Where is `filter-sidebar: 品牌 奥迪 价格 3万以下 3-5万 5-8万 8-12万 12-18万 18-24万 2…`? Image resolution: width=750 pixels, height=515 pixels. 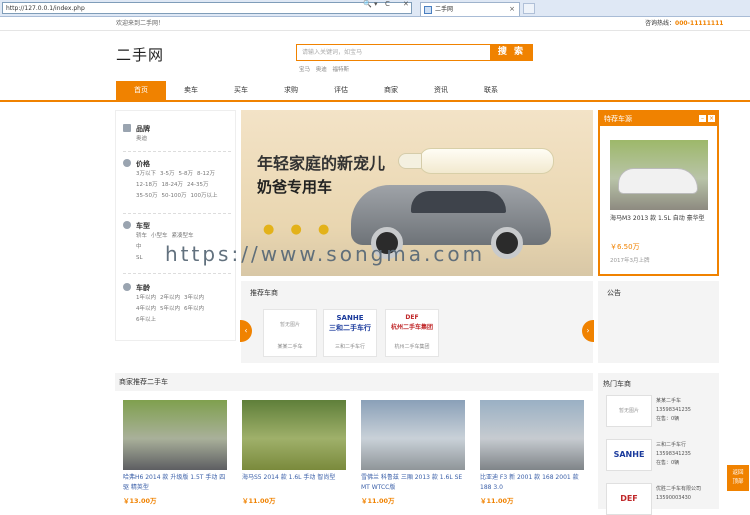 filter-sidebar: 品牌 奥迪 价格 3万以下 3-5万 5-8万 8-12万 12-18万 18-24万 2… is located at coordinates (175, 225).